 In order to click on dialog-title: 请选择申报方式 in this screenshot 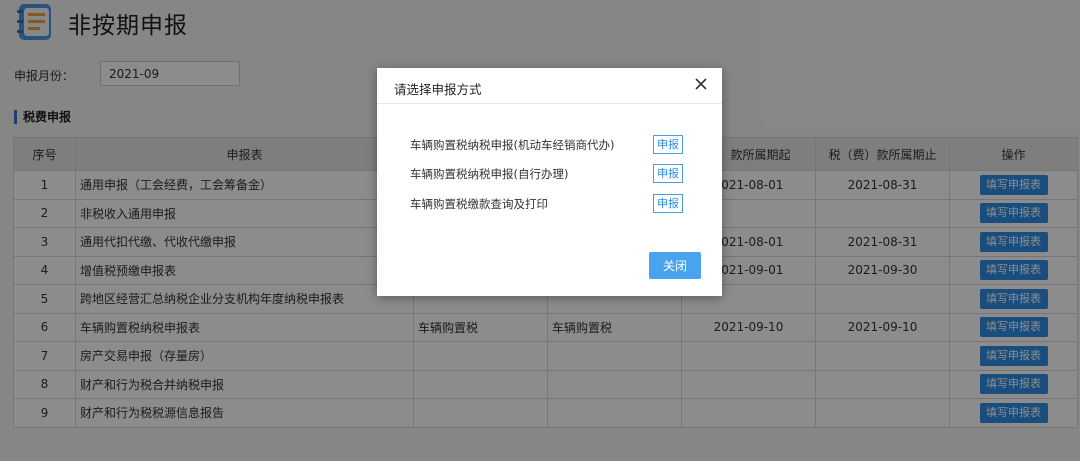, I will do `click(438, 89)`.